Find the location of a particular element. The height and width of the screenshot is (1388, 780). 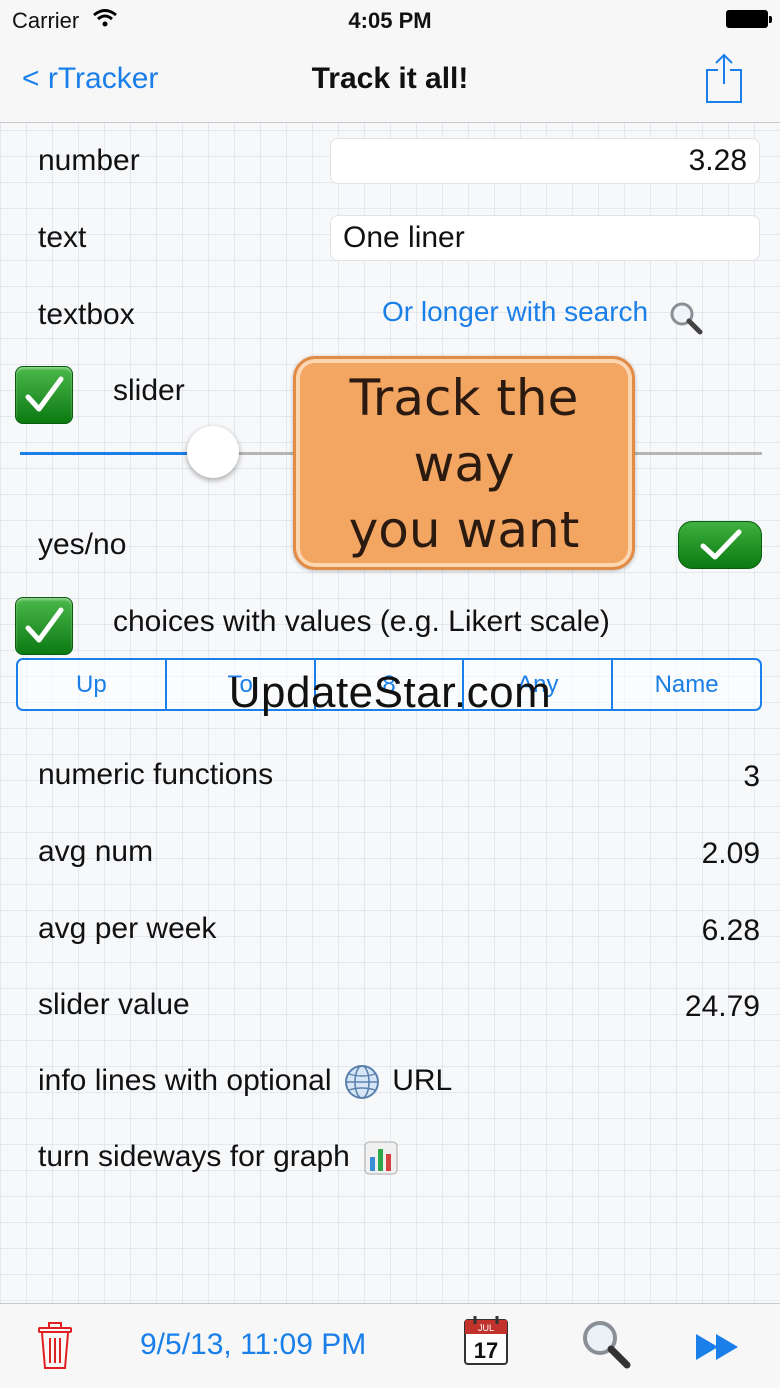

navigation-bar: < rTracker Track it all! is located at coordinates (390, 81).